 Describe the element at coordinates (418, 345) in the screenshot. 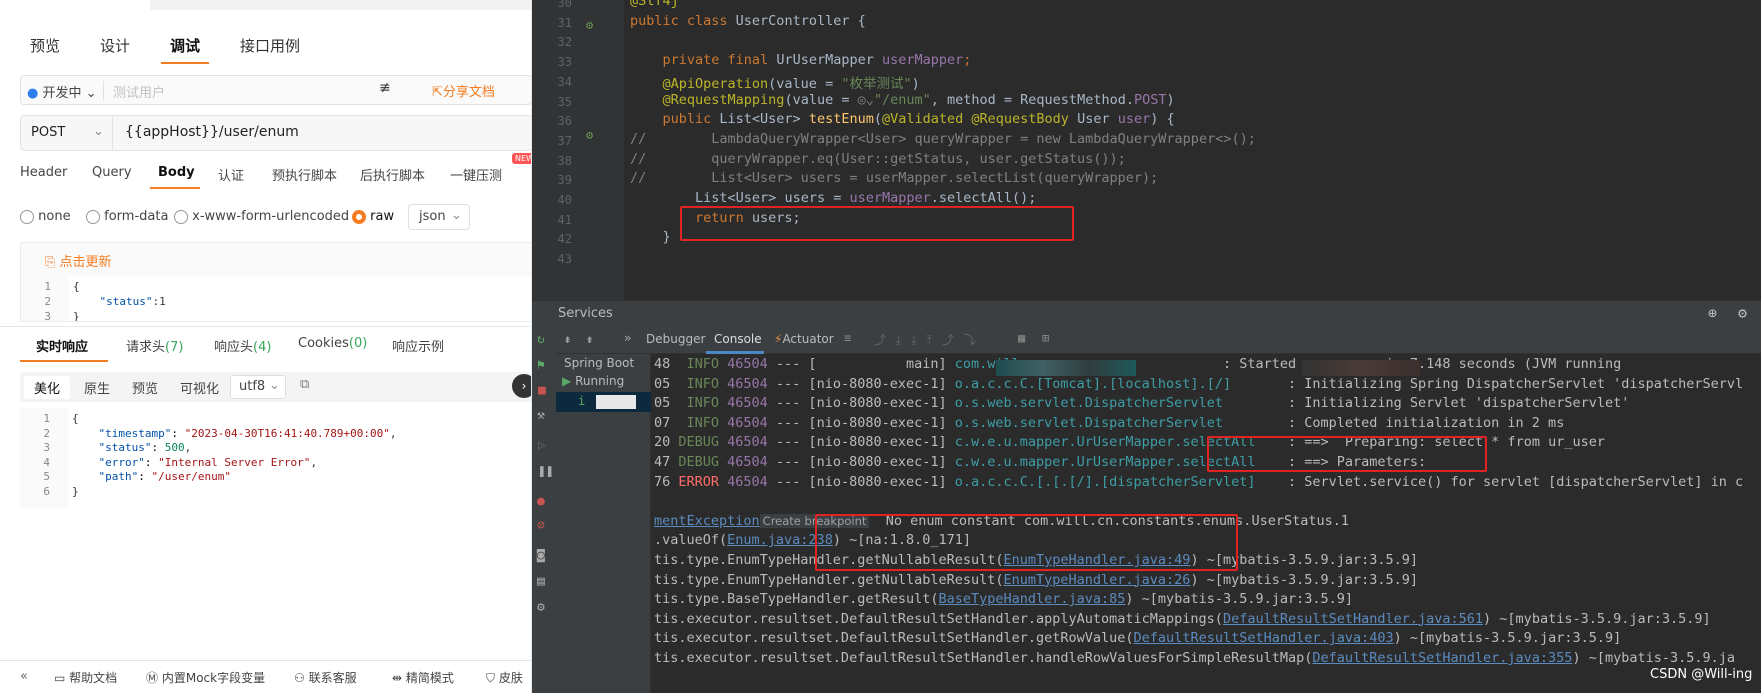

I see `tab-response-examples: 响应示例` at that location.